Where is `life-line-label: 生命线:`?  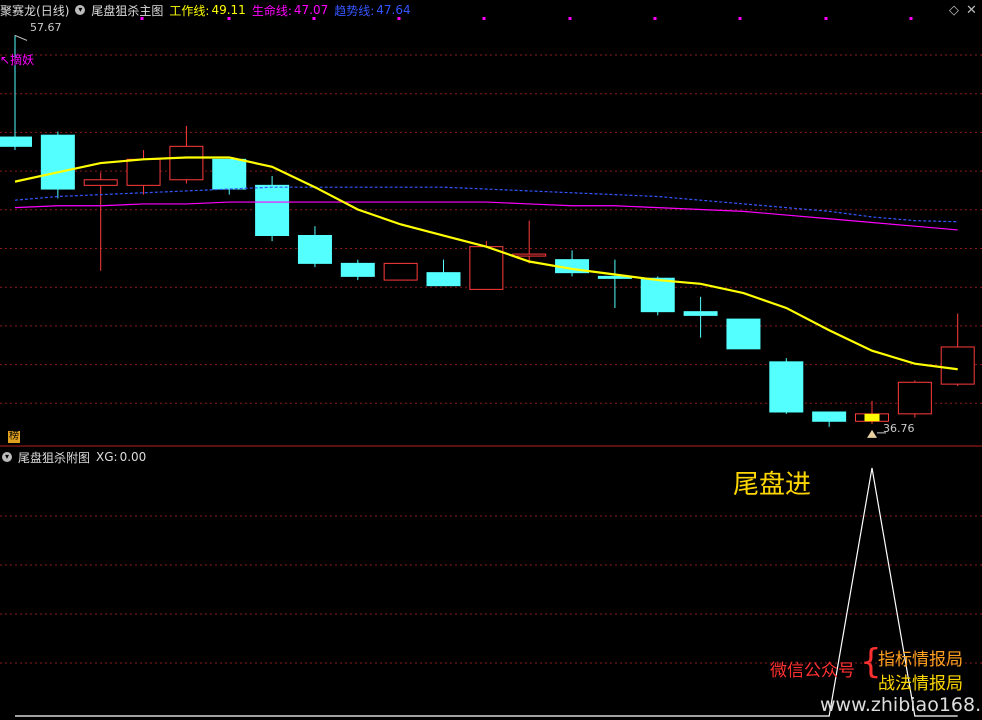 life-line-label: 生命线: is located at coordinates (271, 10).